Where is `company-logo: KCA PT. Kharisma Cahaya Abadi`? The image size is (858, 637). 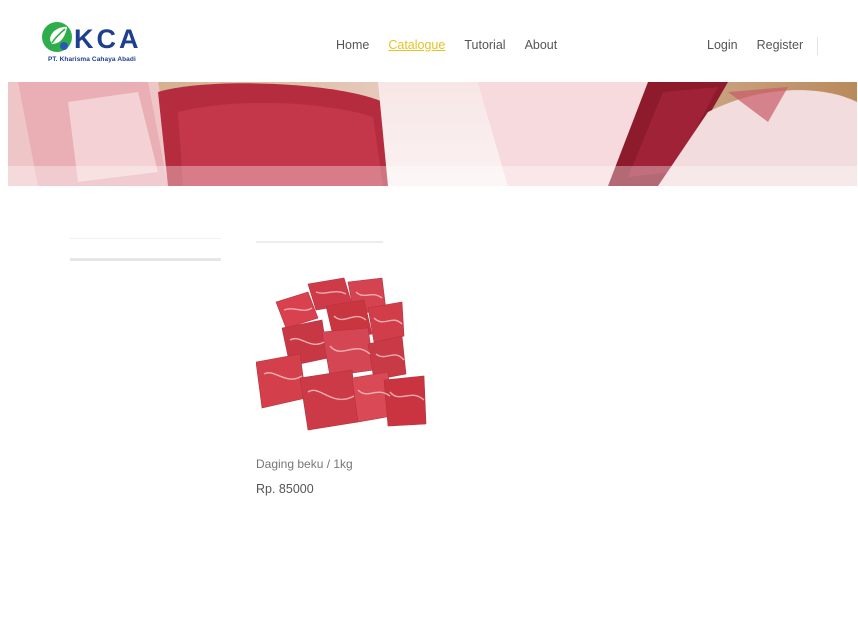 company-logo: KCA PT. Kharisma Cahaya Abadi is located at coordinates (95, 44).